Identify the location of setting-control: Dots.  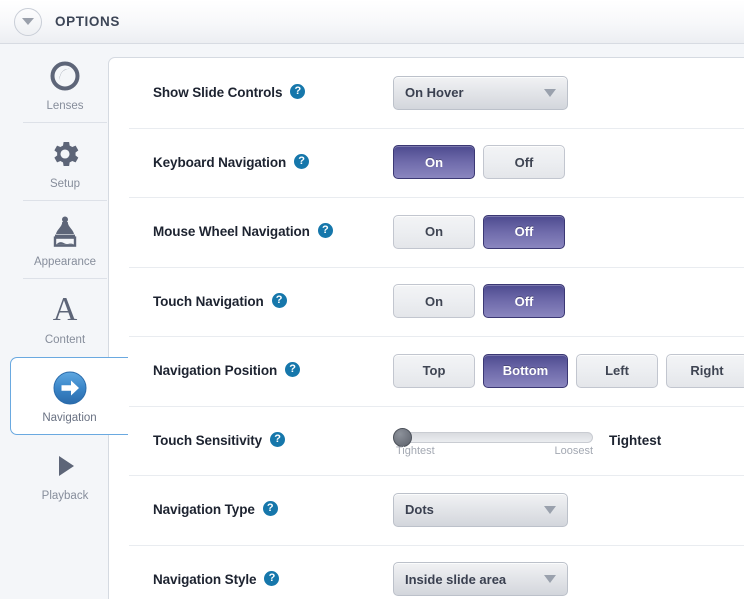
(480, 509).